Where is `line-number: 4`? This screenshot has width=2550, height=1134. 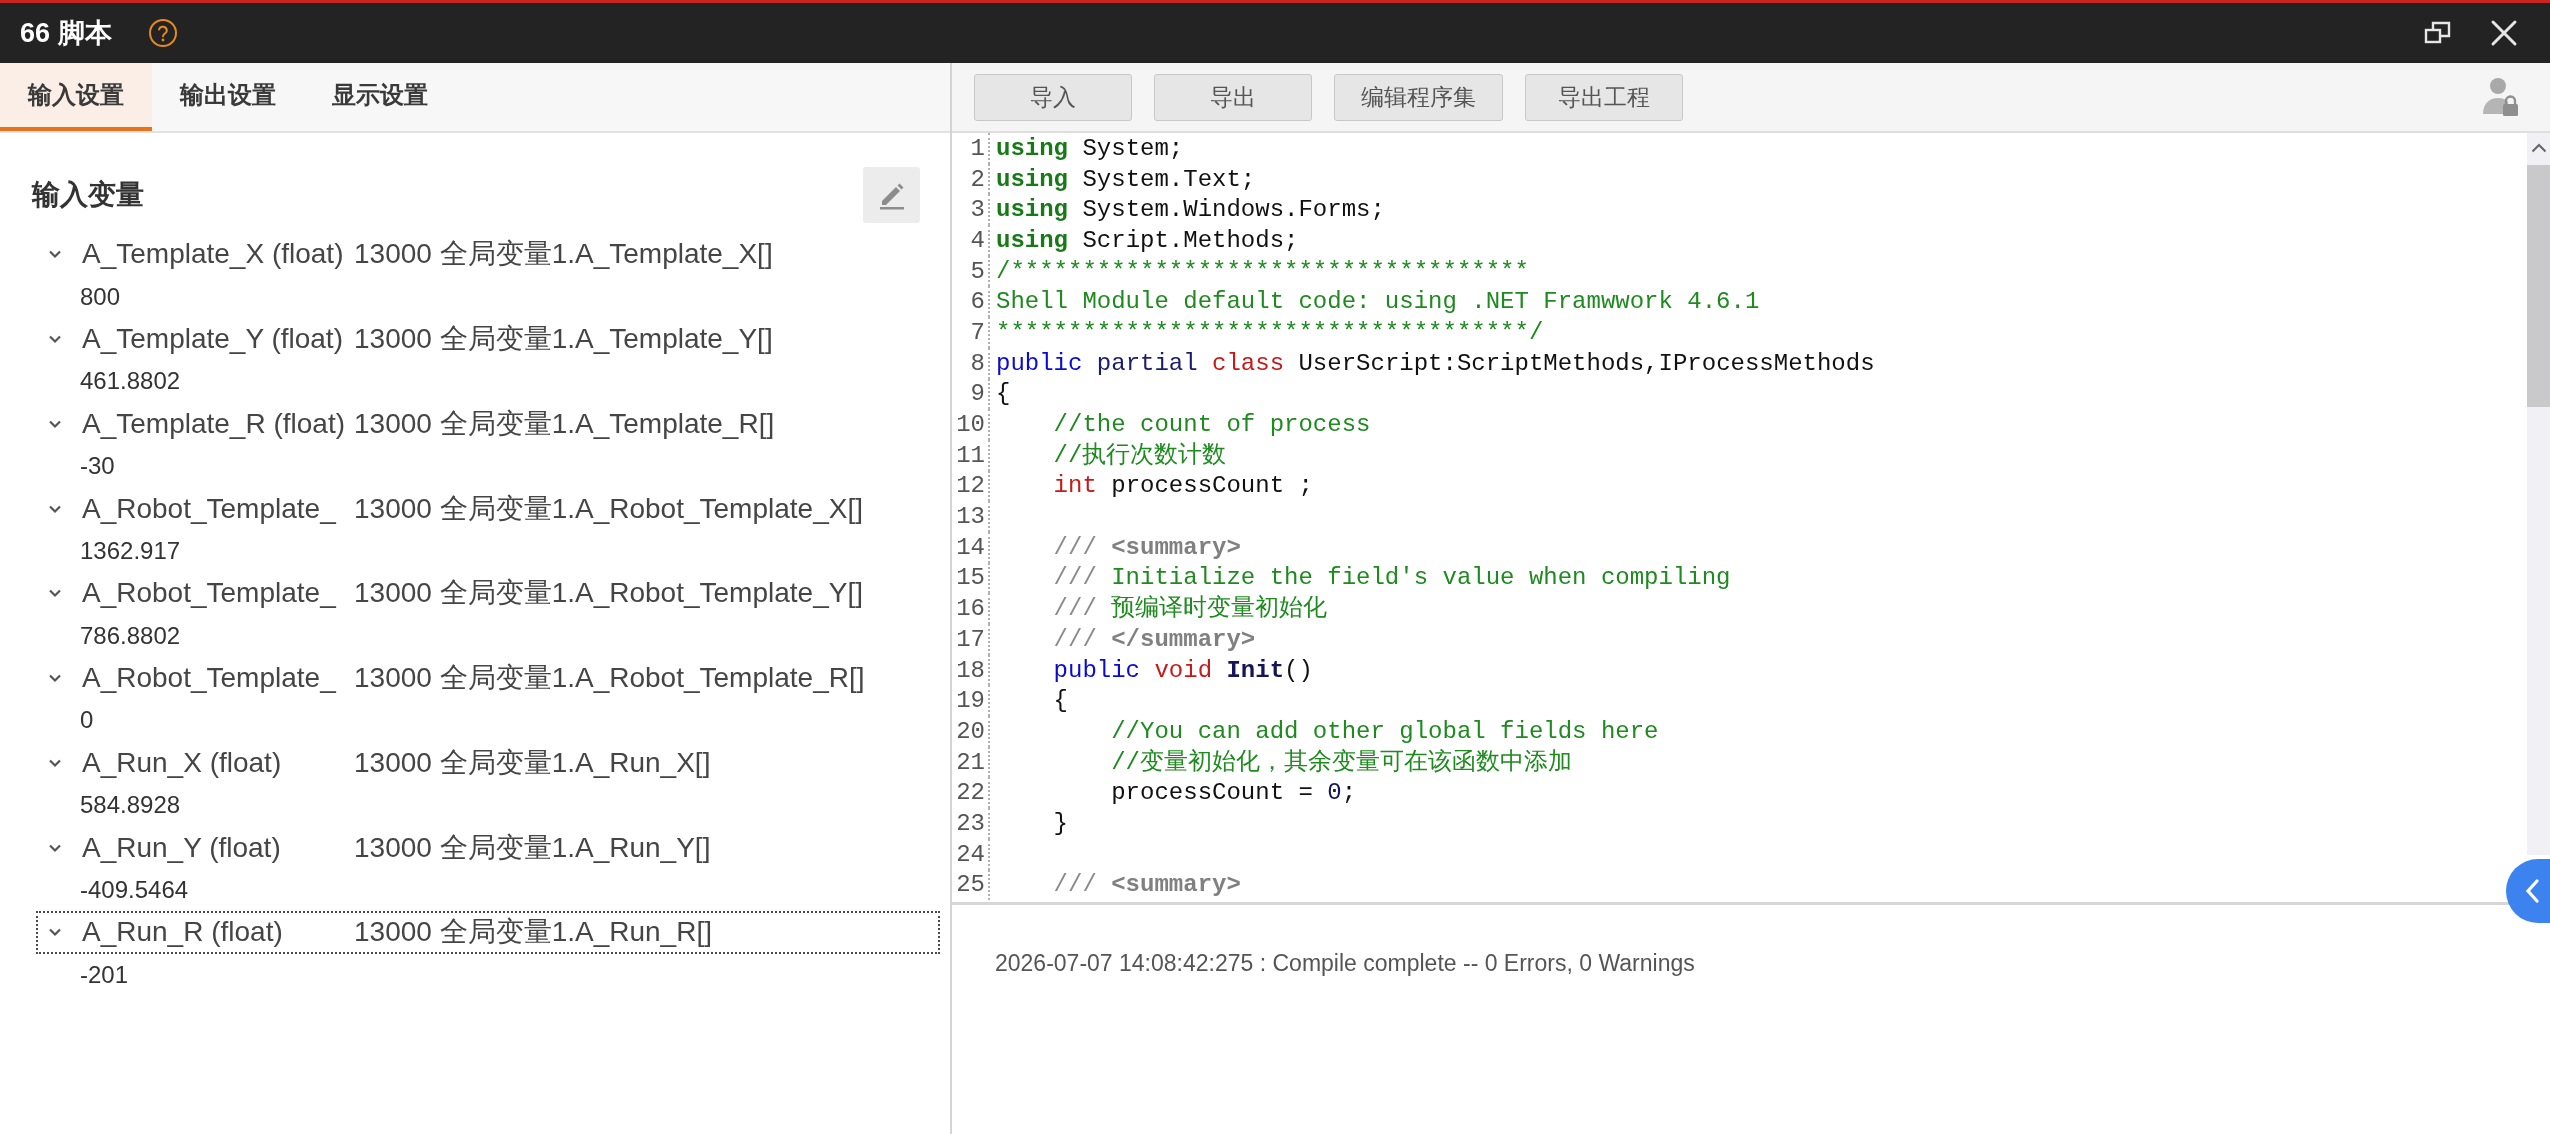
line-number: 4 is located at coordinates (978, 240).